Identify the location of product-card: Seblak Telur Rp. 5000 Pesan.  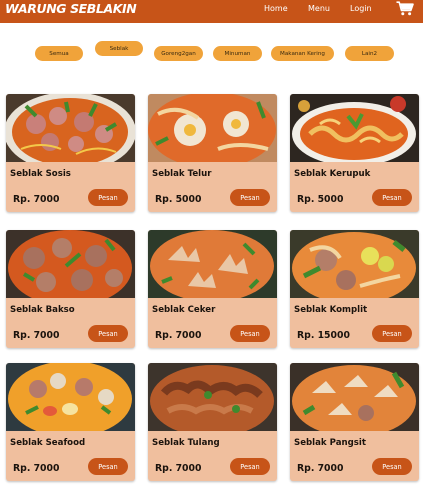
(212, 153).